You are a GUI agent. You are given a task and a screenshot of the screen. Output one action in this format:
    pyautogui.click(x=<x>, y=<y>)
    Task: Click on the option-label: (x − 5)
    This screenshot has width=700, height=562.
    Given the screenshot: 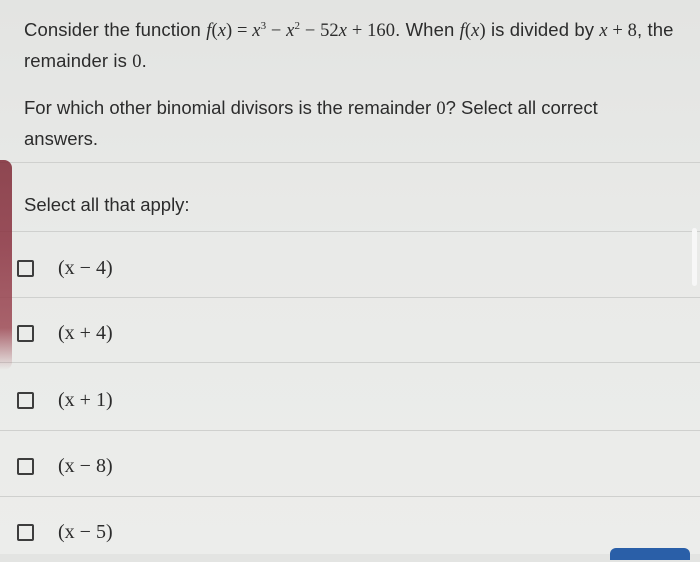 What is the action you would take?
    pyautogui.click(x=85, y=531)
    